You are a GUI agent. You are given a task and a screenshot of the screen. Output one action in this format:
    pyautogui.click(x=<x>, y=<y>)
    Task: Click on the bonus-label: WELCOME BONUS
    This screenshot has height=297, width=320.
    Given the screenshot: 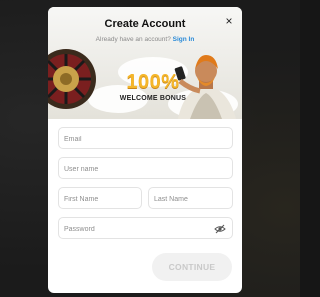 What is the action you would take?
    pyautogui.click(x=153, y=98)
    